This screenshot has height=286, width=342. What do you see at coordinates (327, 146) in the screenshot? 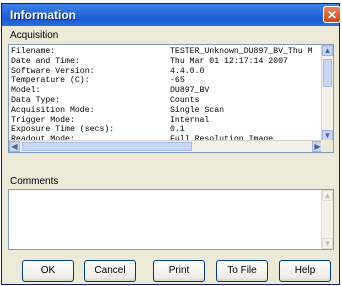
I see `scrollbar-corner` at bounding box center [327, 146].